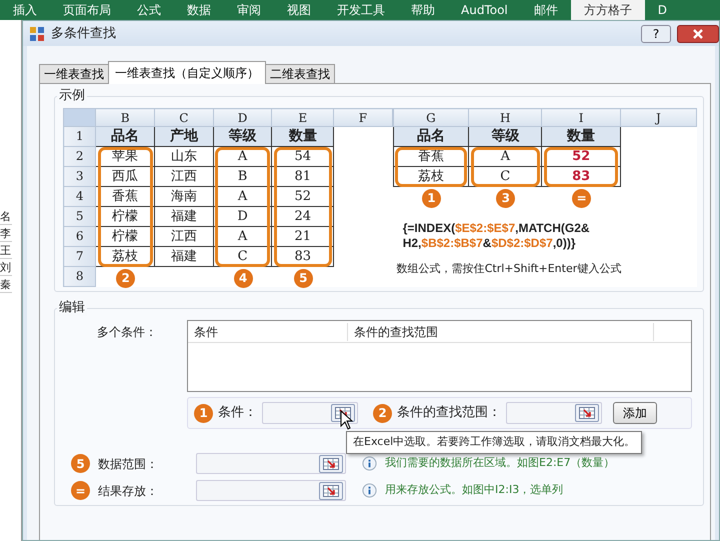 This screenshot has height=541, width=720. Describe the element at coordinates (84, 33) in the screenshot. I see `window-title: 多条件查找` at that location.